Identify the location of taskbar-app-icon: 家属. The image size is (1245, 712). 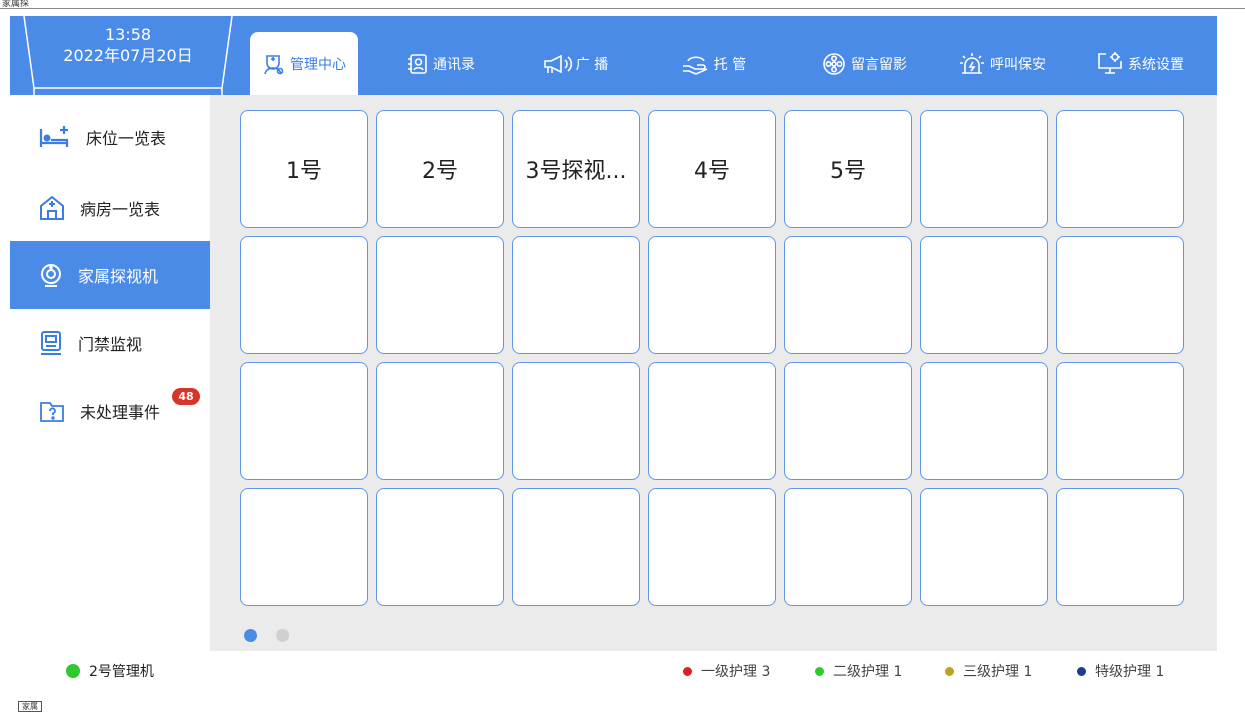
(30, 706).